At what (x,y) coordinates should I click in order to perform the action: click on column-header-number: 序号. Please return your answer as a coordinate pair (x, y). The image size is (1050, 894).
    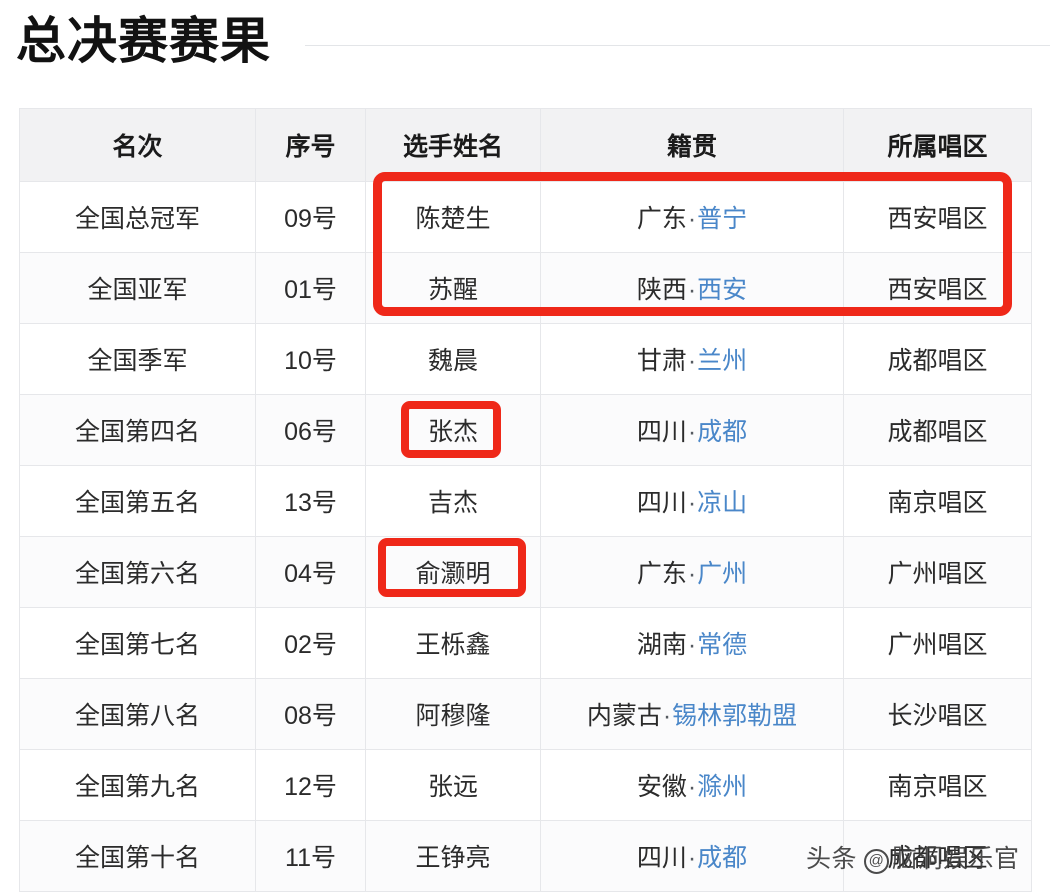
    Looking at the image, I should click on (310, 145).